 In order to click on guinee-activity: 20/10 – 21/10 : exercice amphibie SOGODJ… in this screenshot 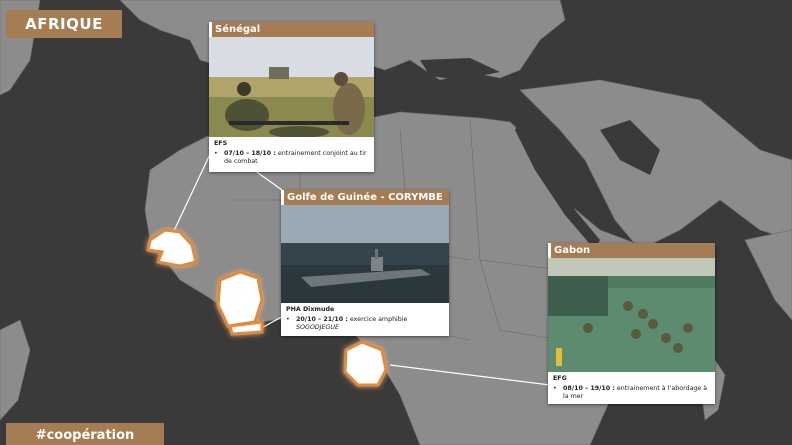, I will do `click(352, 323)`.